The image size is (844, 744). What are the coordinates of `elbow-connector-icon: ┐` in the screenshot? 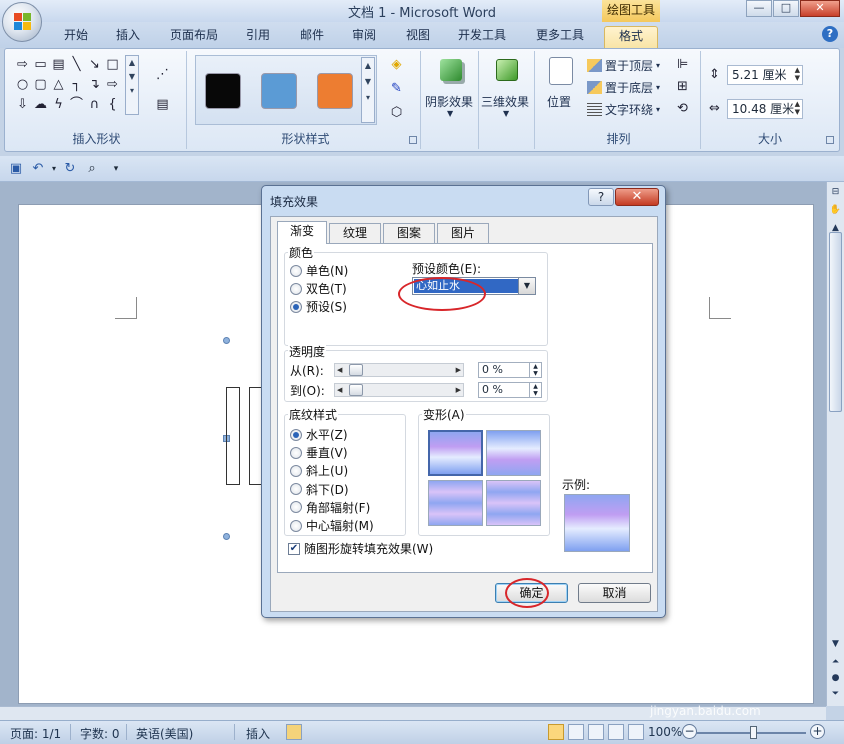 It's located at (76, 84).